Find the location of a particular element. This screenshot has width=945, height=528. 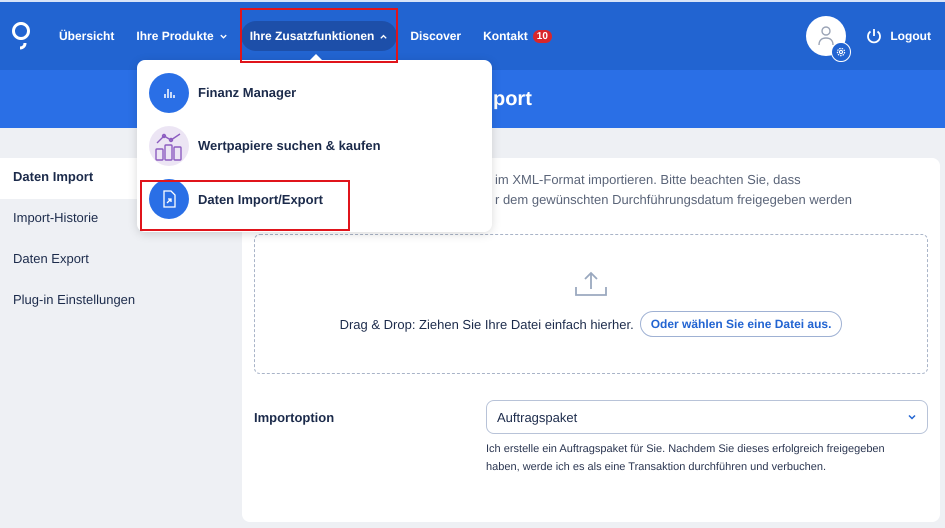

page-title: port is located at coordinates (512, 99).